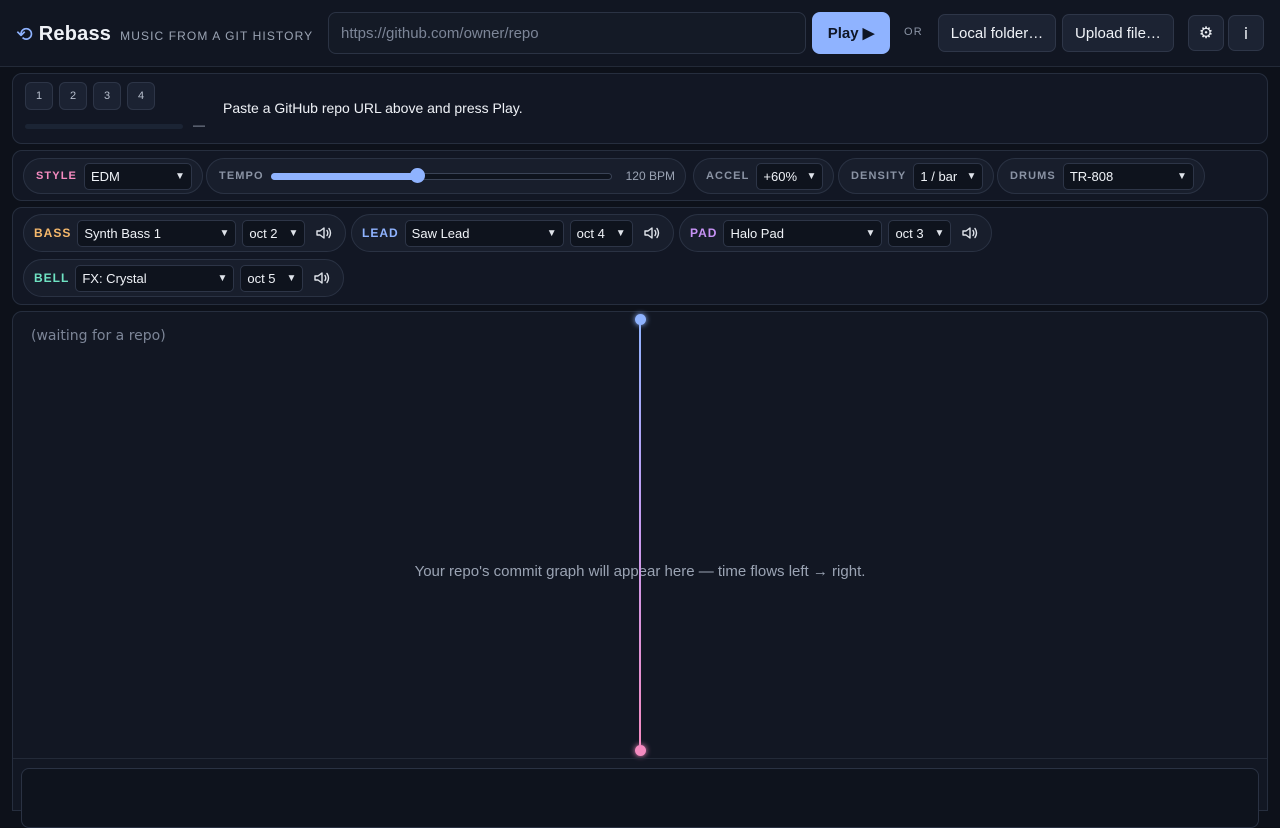 This screenshot has width=1280, height=828. What do you see at coordinates (199, 125) in the screenshot?
I see `progress-text: —` at bounding box center [199, 125].